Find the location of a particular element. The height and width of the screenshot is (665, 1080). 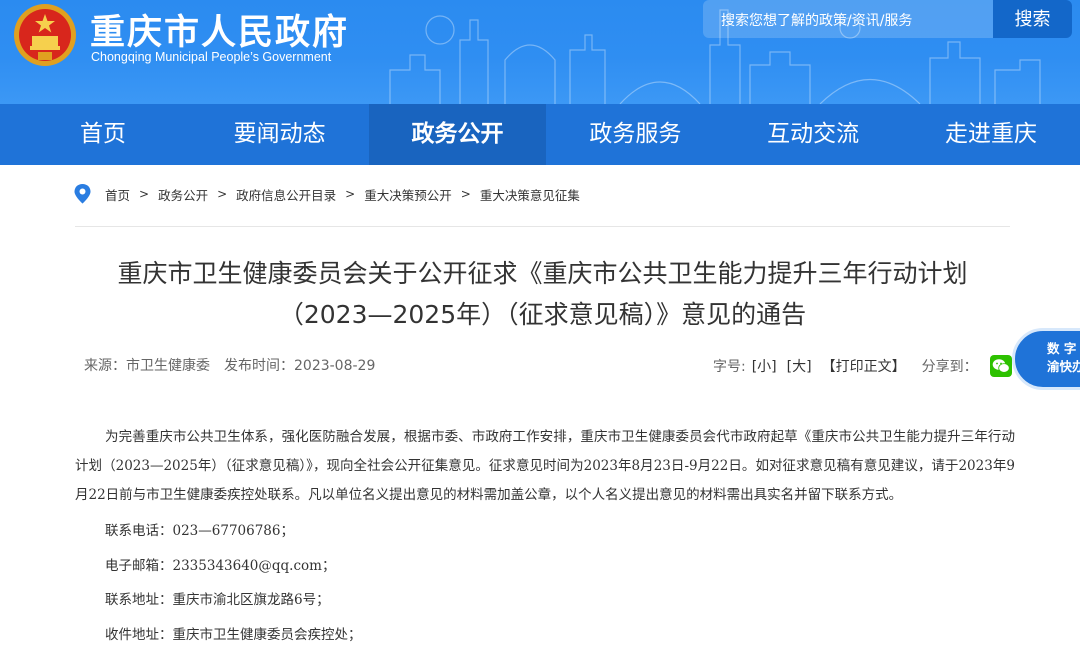

nav-item-about-chongqing: 走进重庆 is located at coordinates (991, 134).